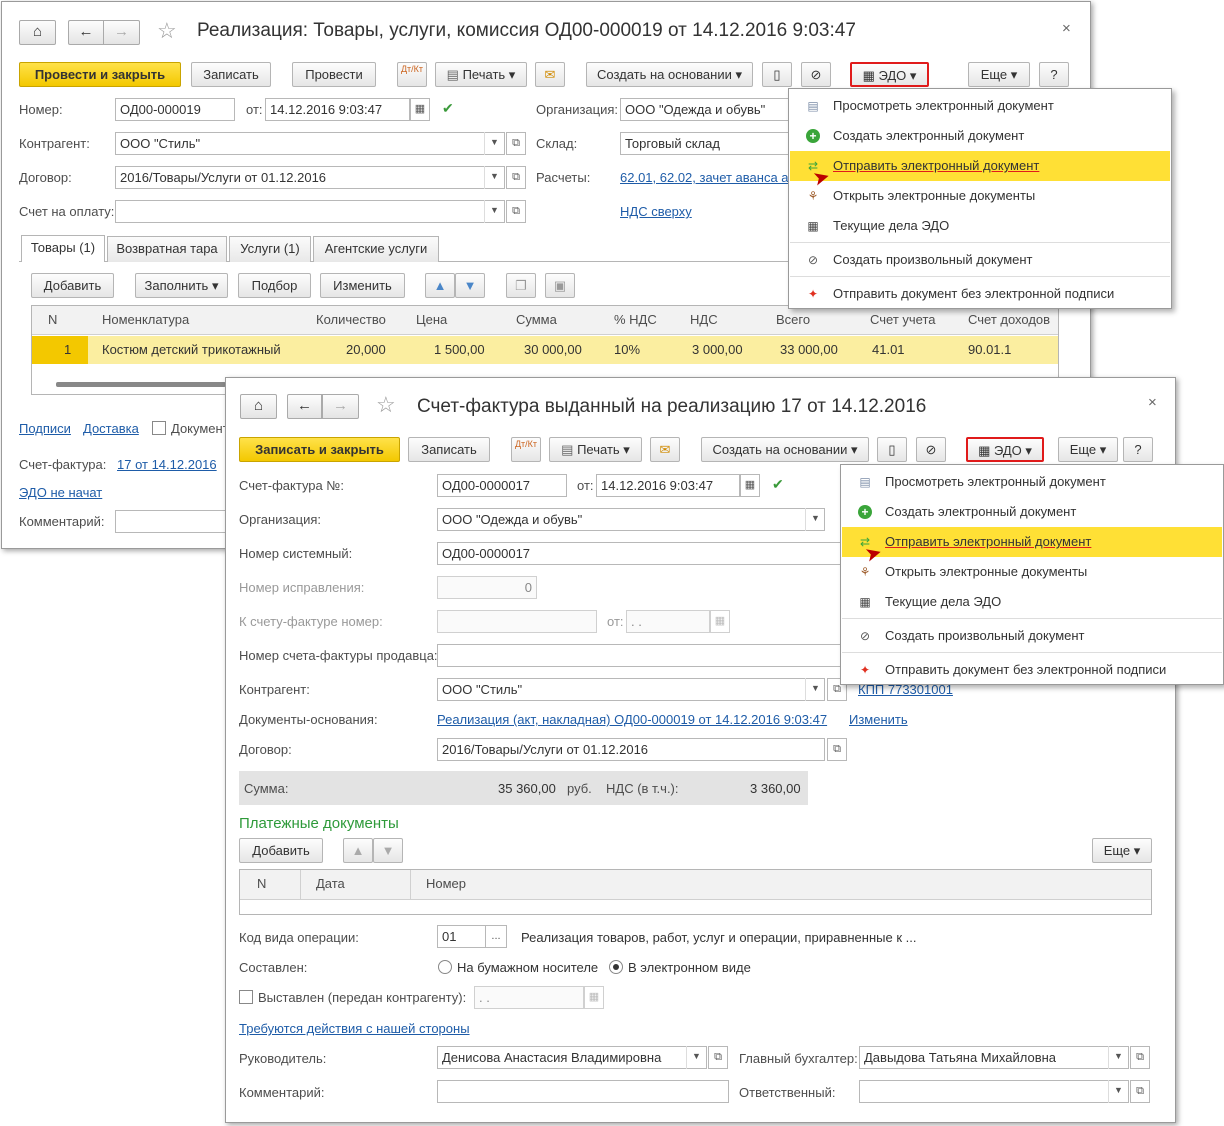 The height and width of the screenshot is (1126, 1224). I want to click on responsible-dropdown-icon: ▼, so click(1118, 1091).